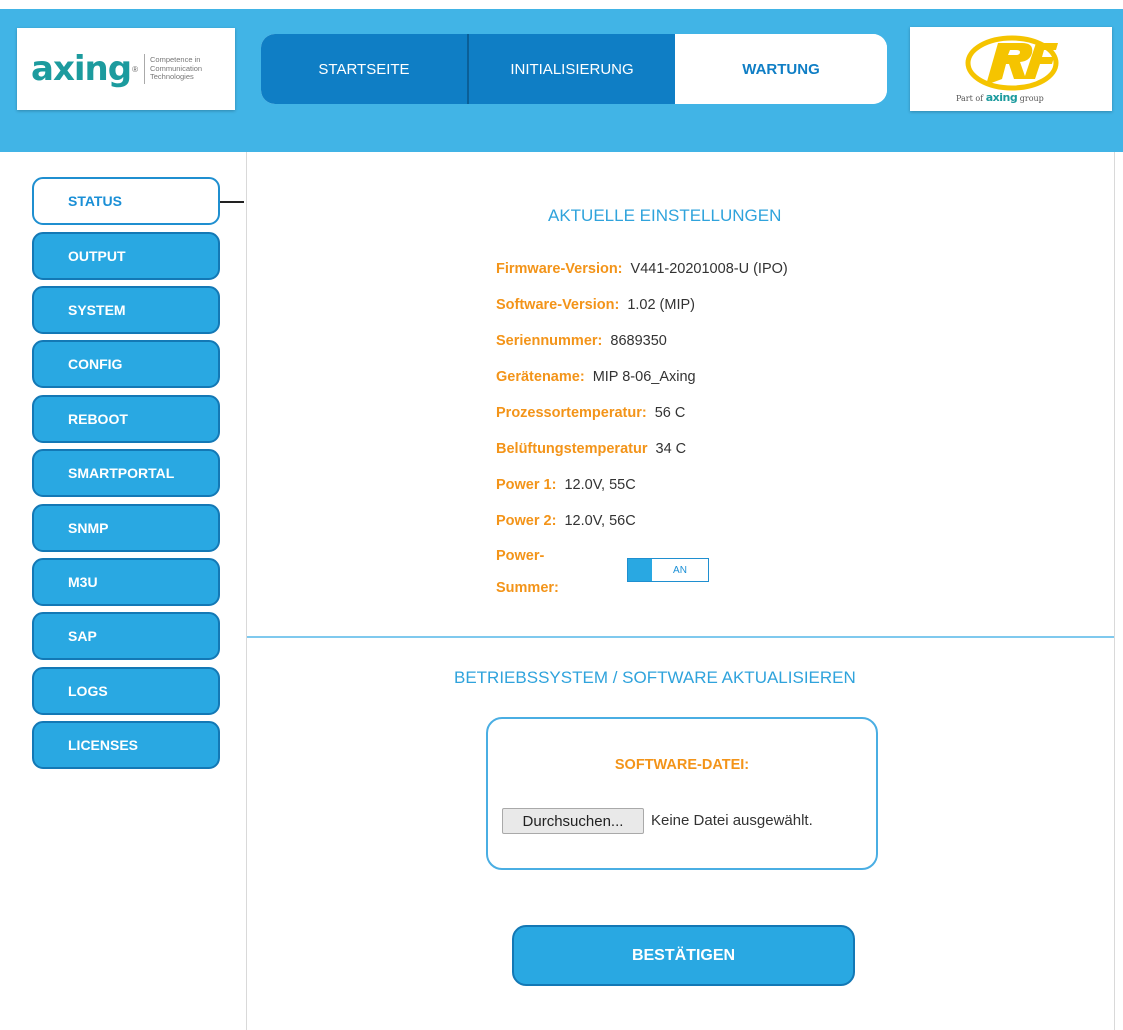 Image resolution: width=1123 pixels, height=1030 pixels. What do you see at coordinates (644, 377) in the screenshot?
I see `info-value: MIP 8-06_Axing` at bounding box center [644, 377].